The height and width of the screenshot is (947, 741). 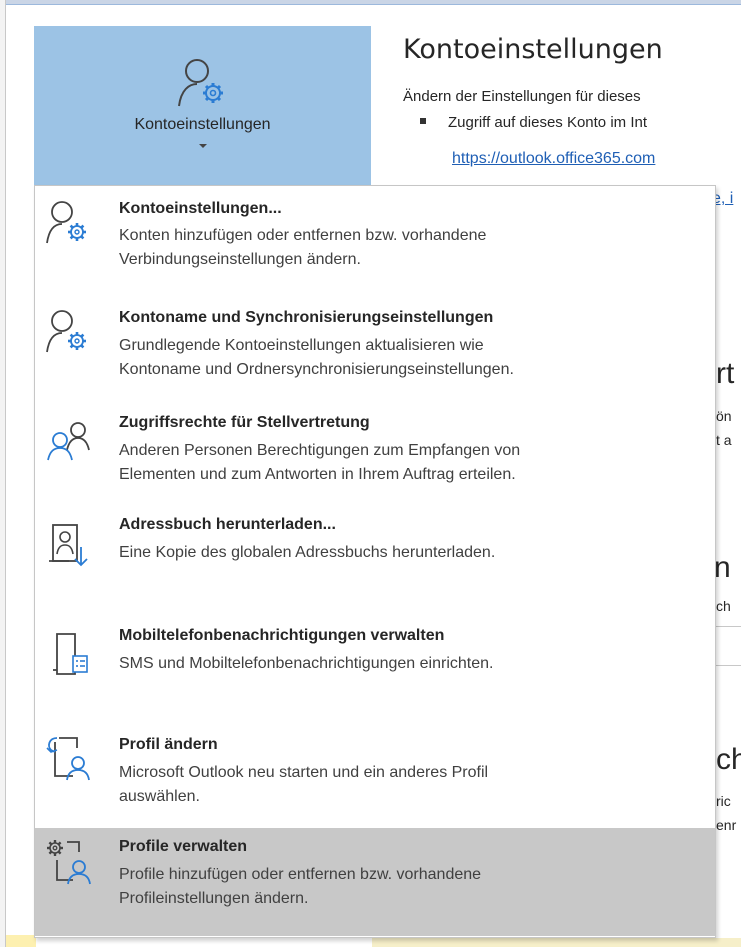 I want to click on account-settings-dropdown-button: Kontoeinstellungen, so click(x=202, y=106).